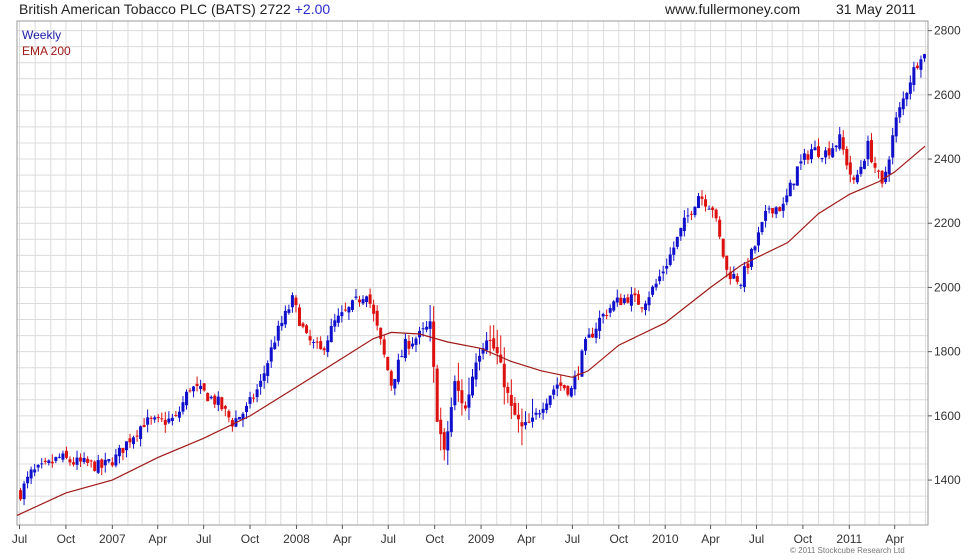 This screenshot has height=560, width=980. Describe the element at coordinates (947, 223) in the screenshot. I see `y-tick-label: 2200` at that location.